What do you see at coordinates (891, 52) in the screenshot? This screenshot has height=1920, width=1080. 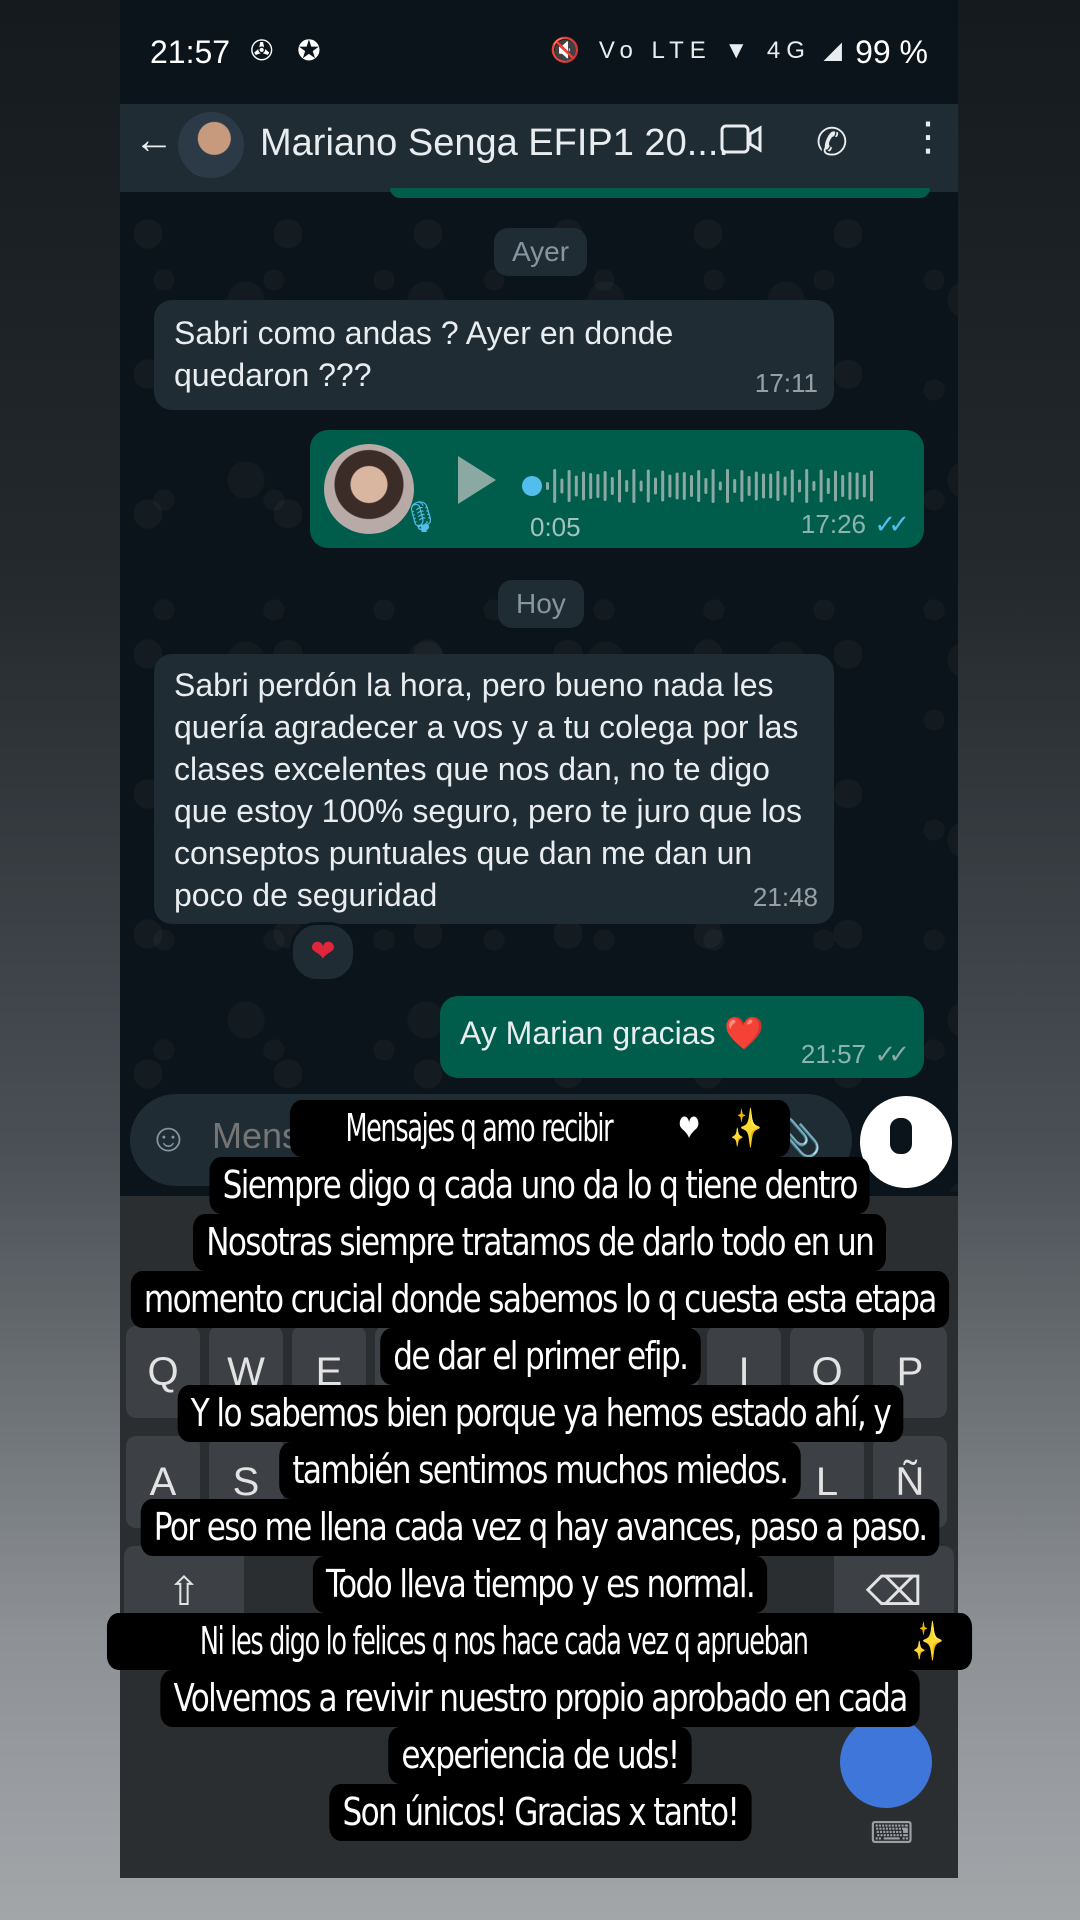 I see `battery-level: 99 %` at bounding box center [891, 52].